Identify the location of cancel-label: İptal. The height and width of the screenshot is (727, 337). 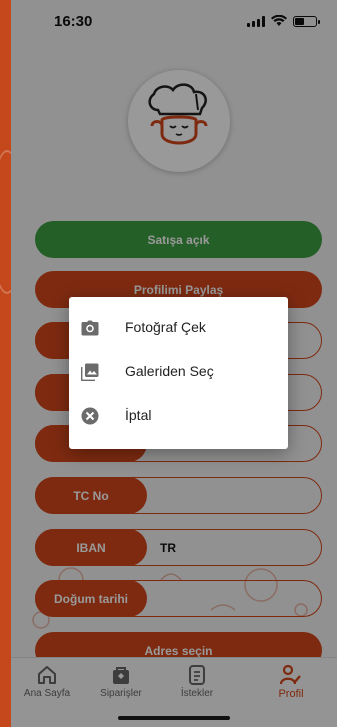
(138, 415).